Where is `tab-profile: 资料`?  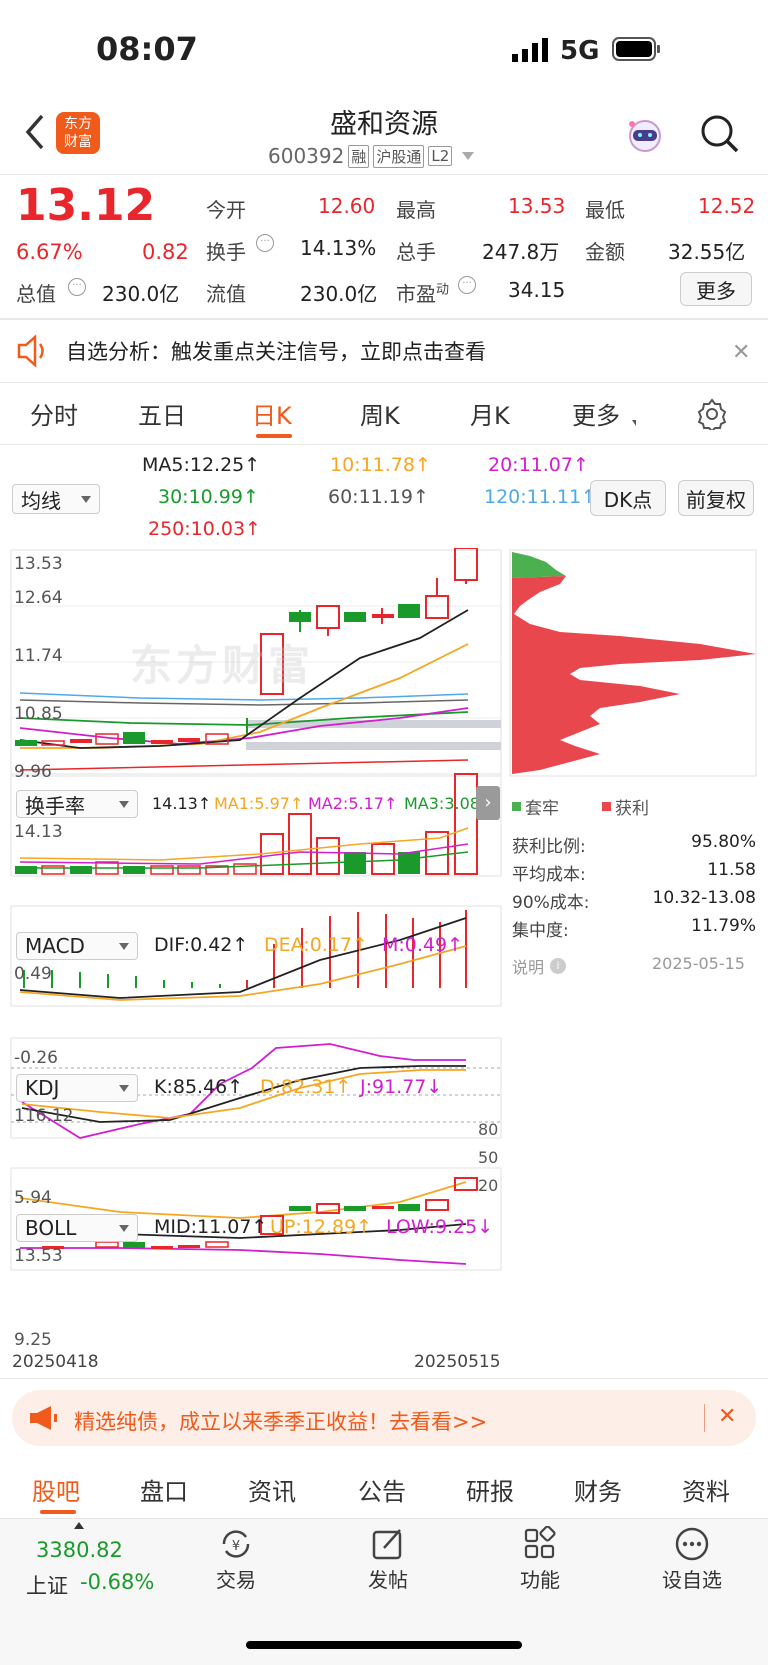 tab-profile: 资料 is located at coordinates (706, 1489).